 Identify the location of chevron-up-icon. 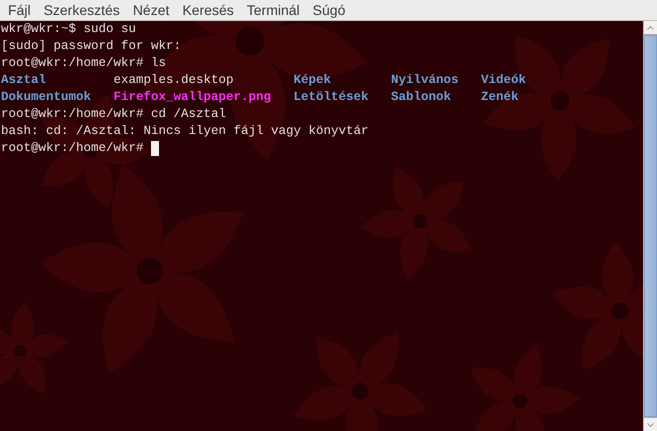
(650, 28).